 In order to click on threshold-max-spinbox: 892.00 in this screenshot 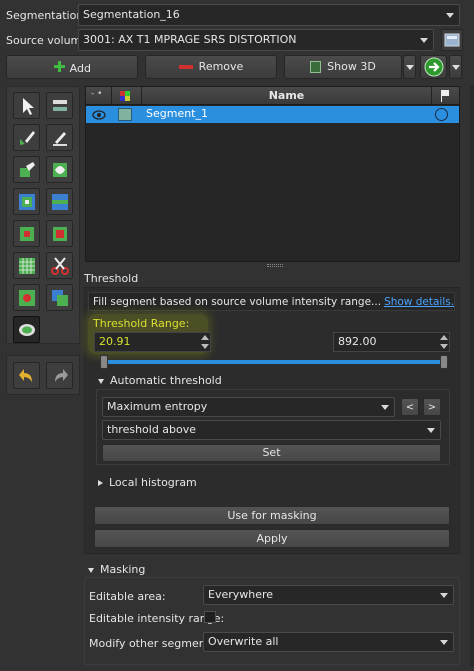, I will do `click(391, 342)`.